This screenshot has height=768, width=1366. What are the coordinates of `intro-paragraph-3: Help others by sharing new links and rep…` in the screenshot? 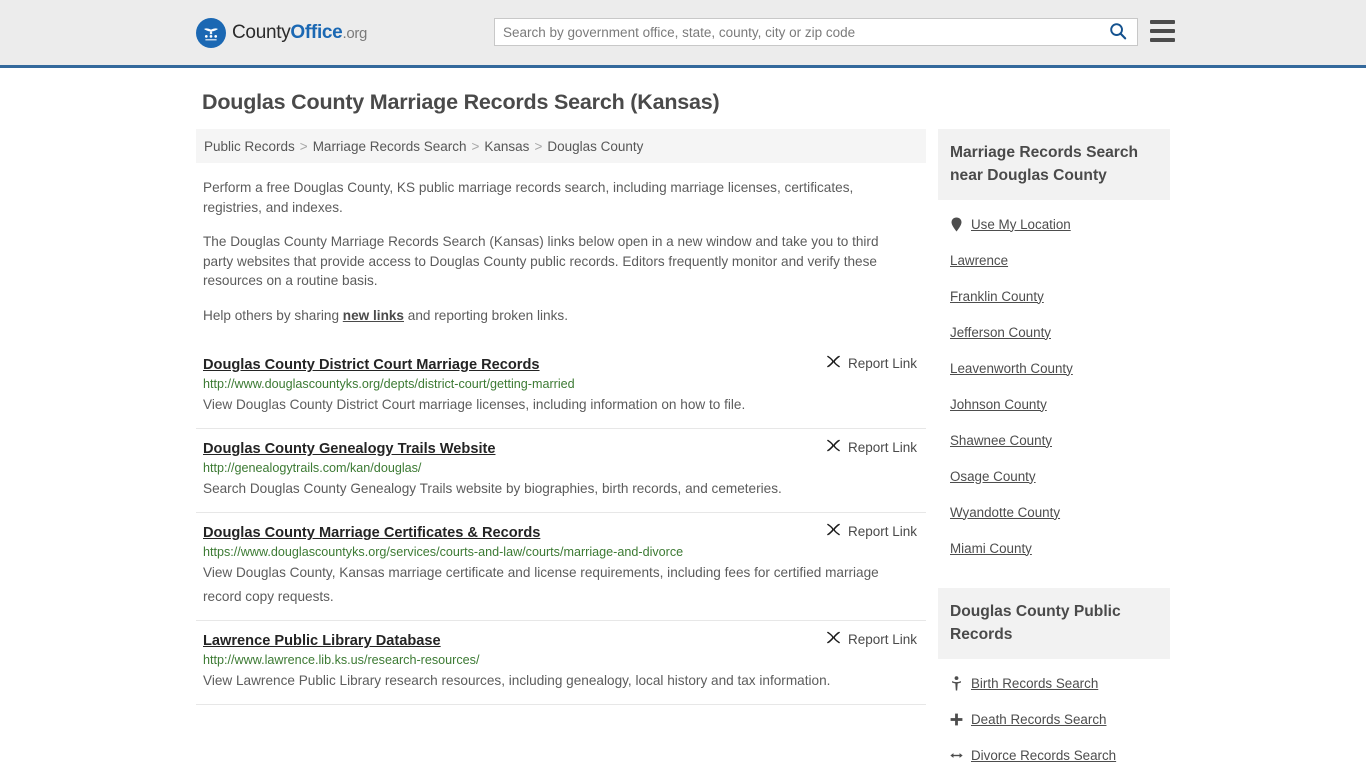 It's located at (553, 316).